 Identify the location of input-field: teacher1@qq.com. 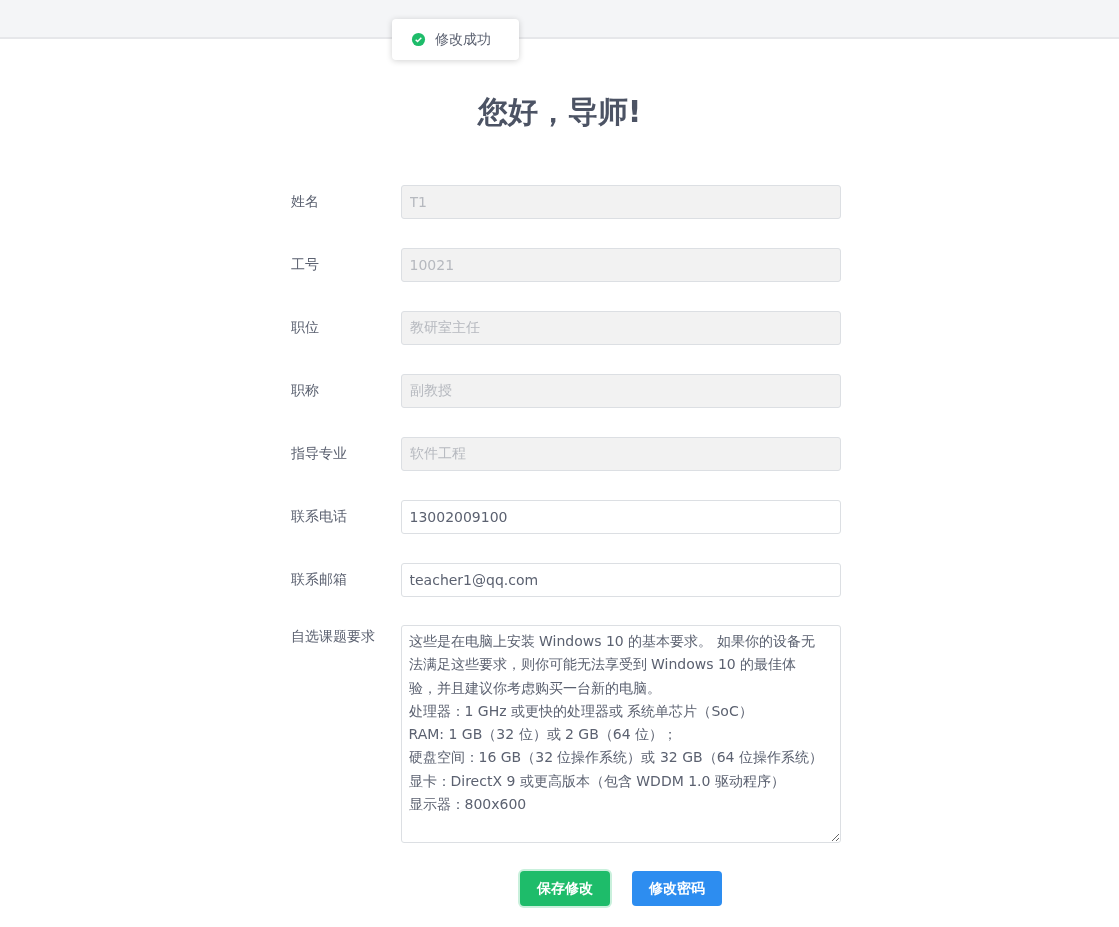
(620, 580).